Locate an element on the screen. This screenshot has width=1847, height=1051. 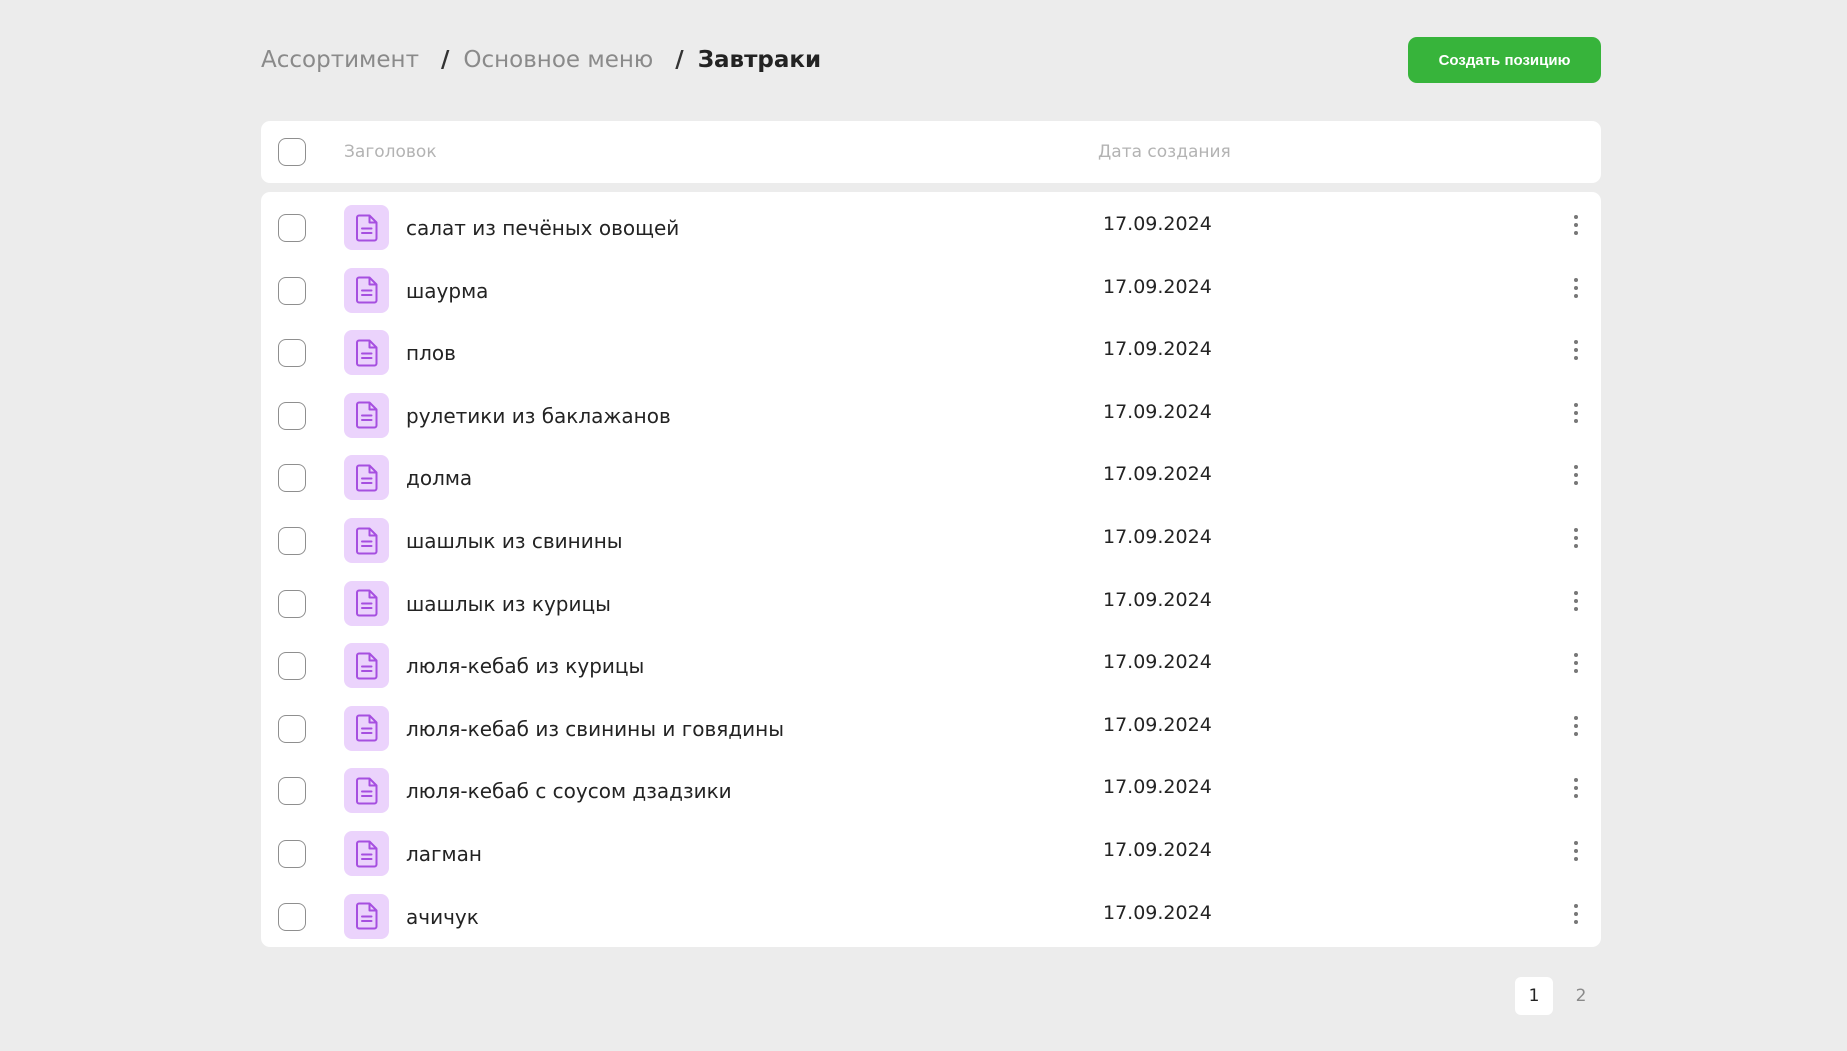
table-row: люля-кебаб из курицы 17.09.2024 is located at coordinates (931, 666).